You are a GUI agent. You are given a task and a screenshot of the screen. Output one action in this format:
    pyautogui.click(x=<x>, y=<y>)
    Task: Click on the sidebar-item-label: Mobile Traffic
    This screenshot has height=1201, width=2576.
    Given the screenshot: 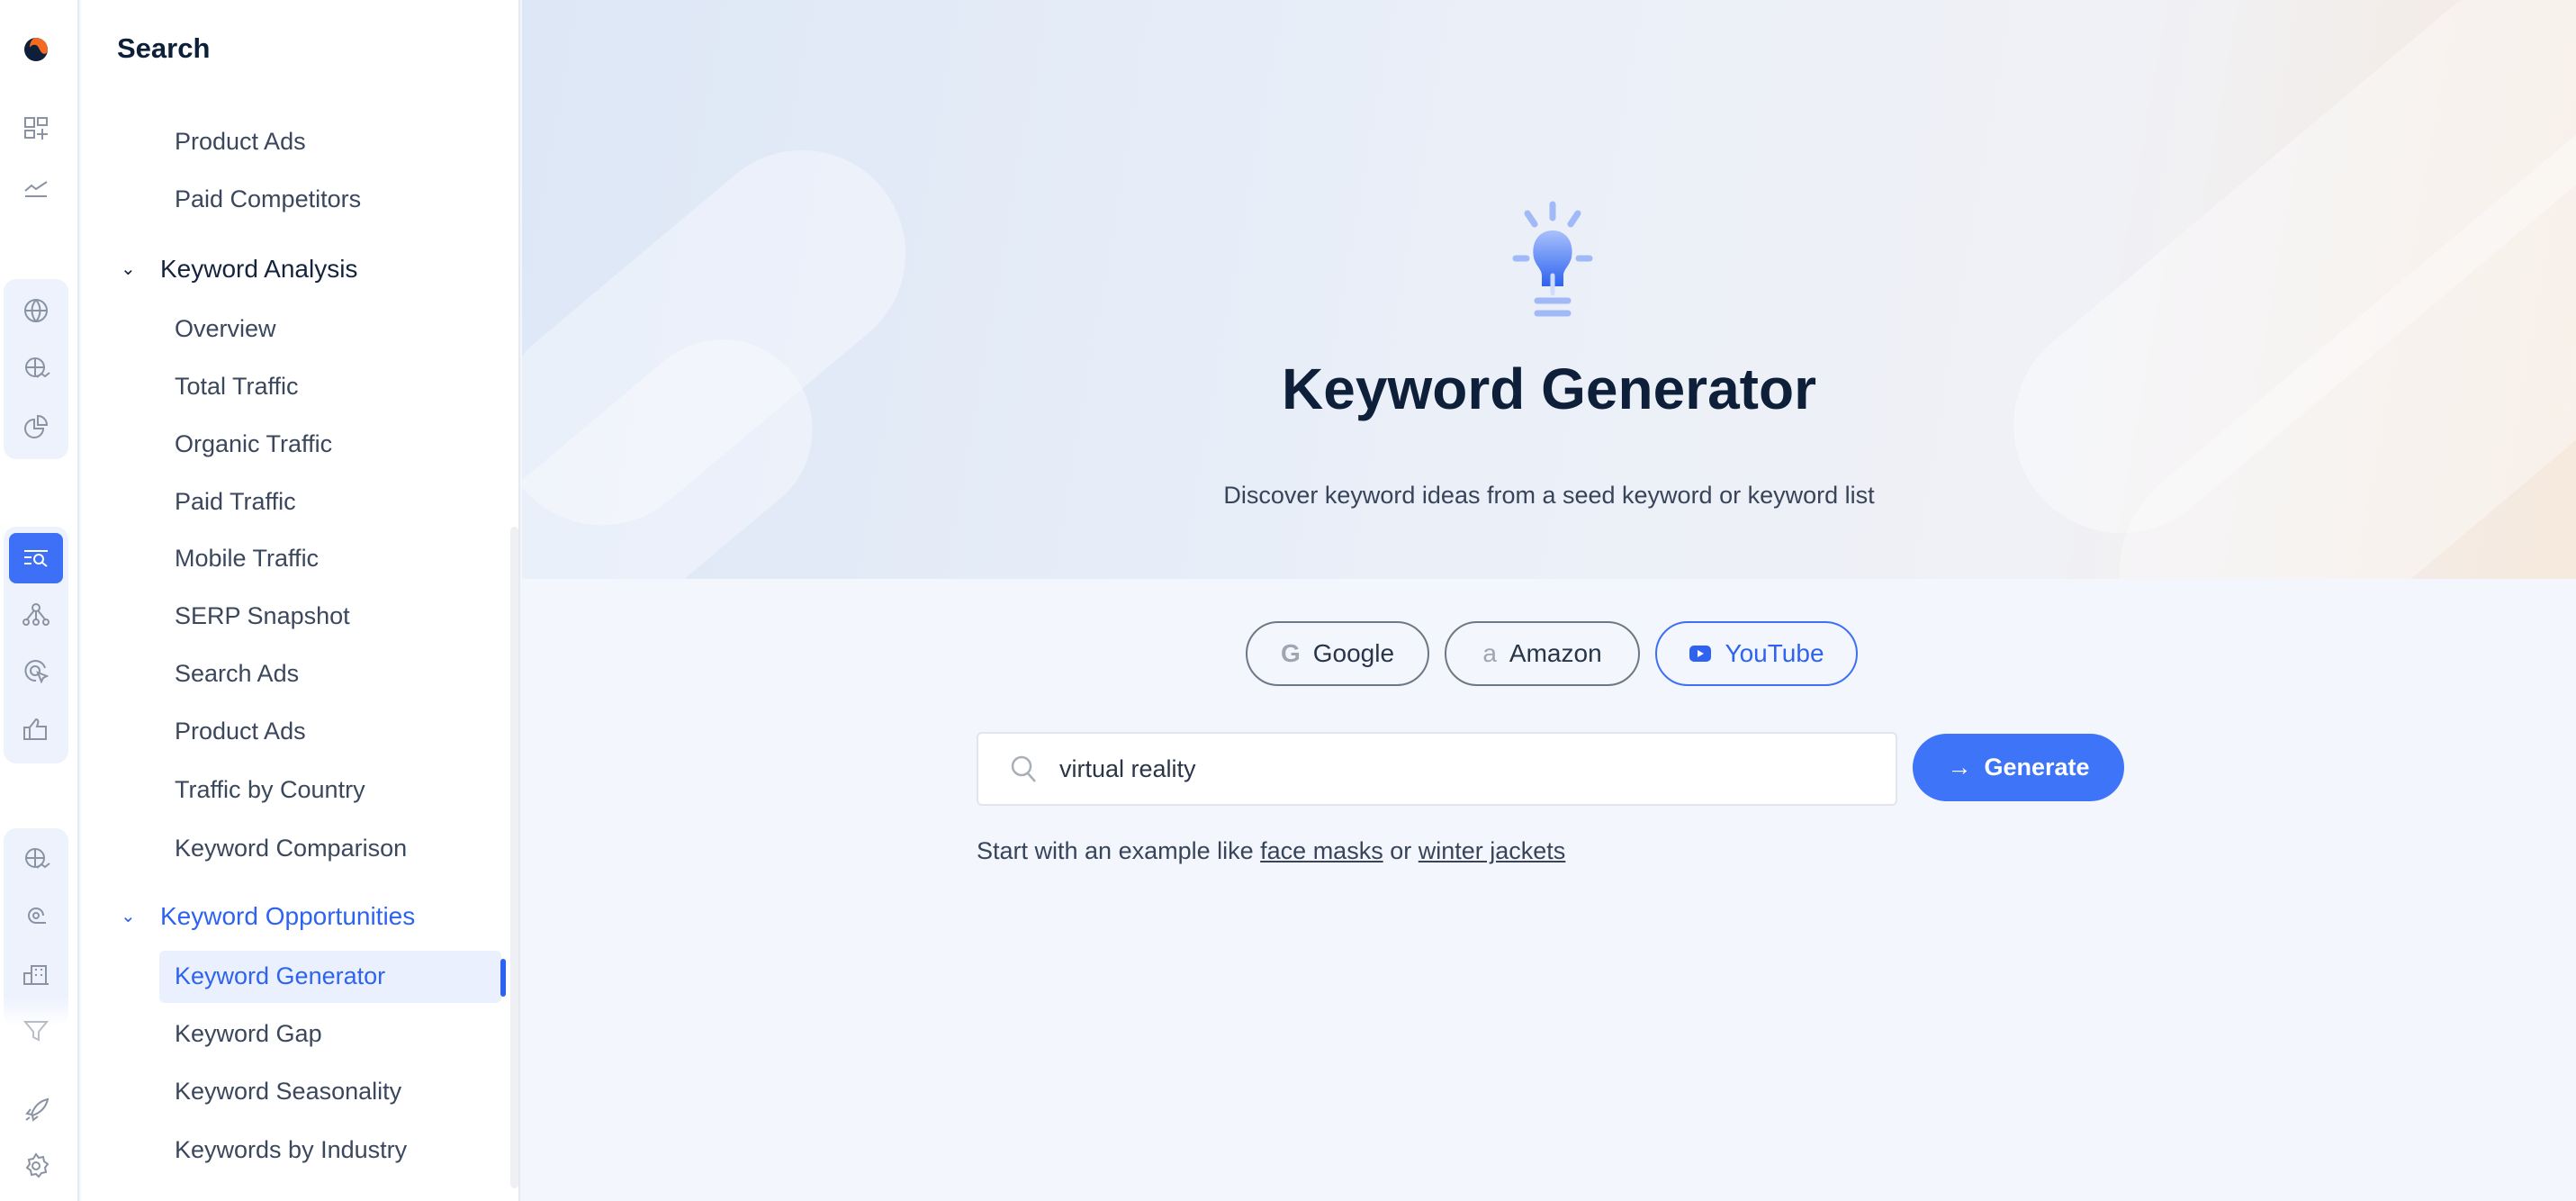 What is the action you would take?
    pyautogui.click(x=247, y=558)
    